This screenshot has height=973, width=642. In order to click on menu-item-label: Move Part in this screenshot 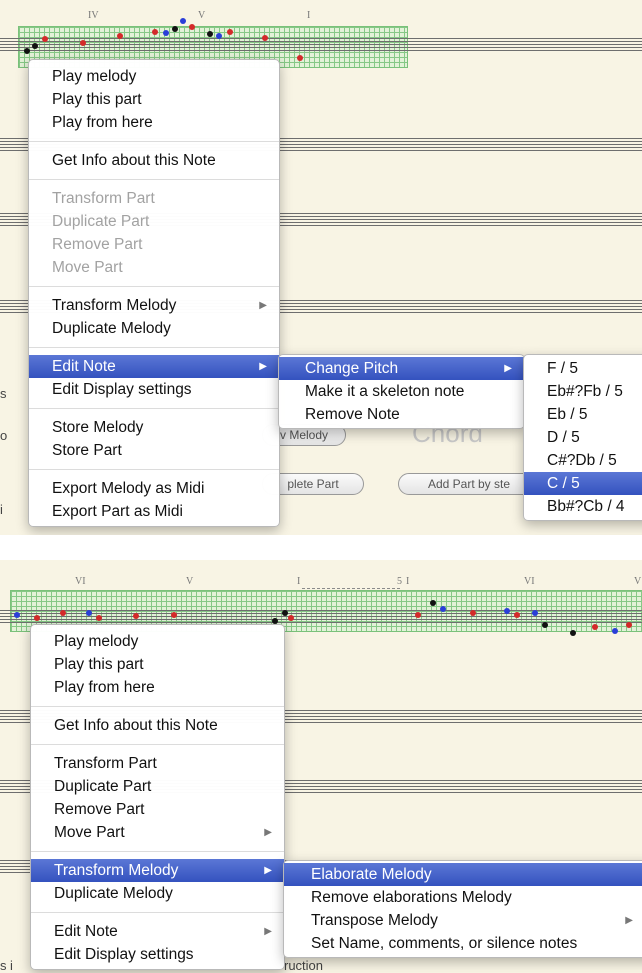, I will do `click(89, 832)`.